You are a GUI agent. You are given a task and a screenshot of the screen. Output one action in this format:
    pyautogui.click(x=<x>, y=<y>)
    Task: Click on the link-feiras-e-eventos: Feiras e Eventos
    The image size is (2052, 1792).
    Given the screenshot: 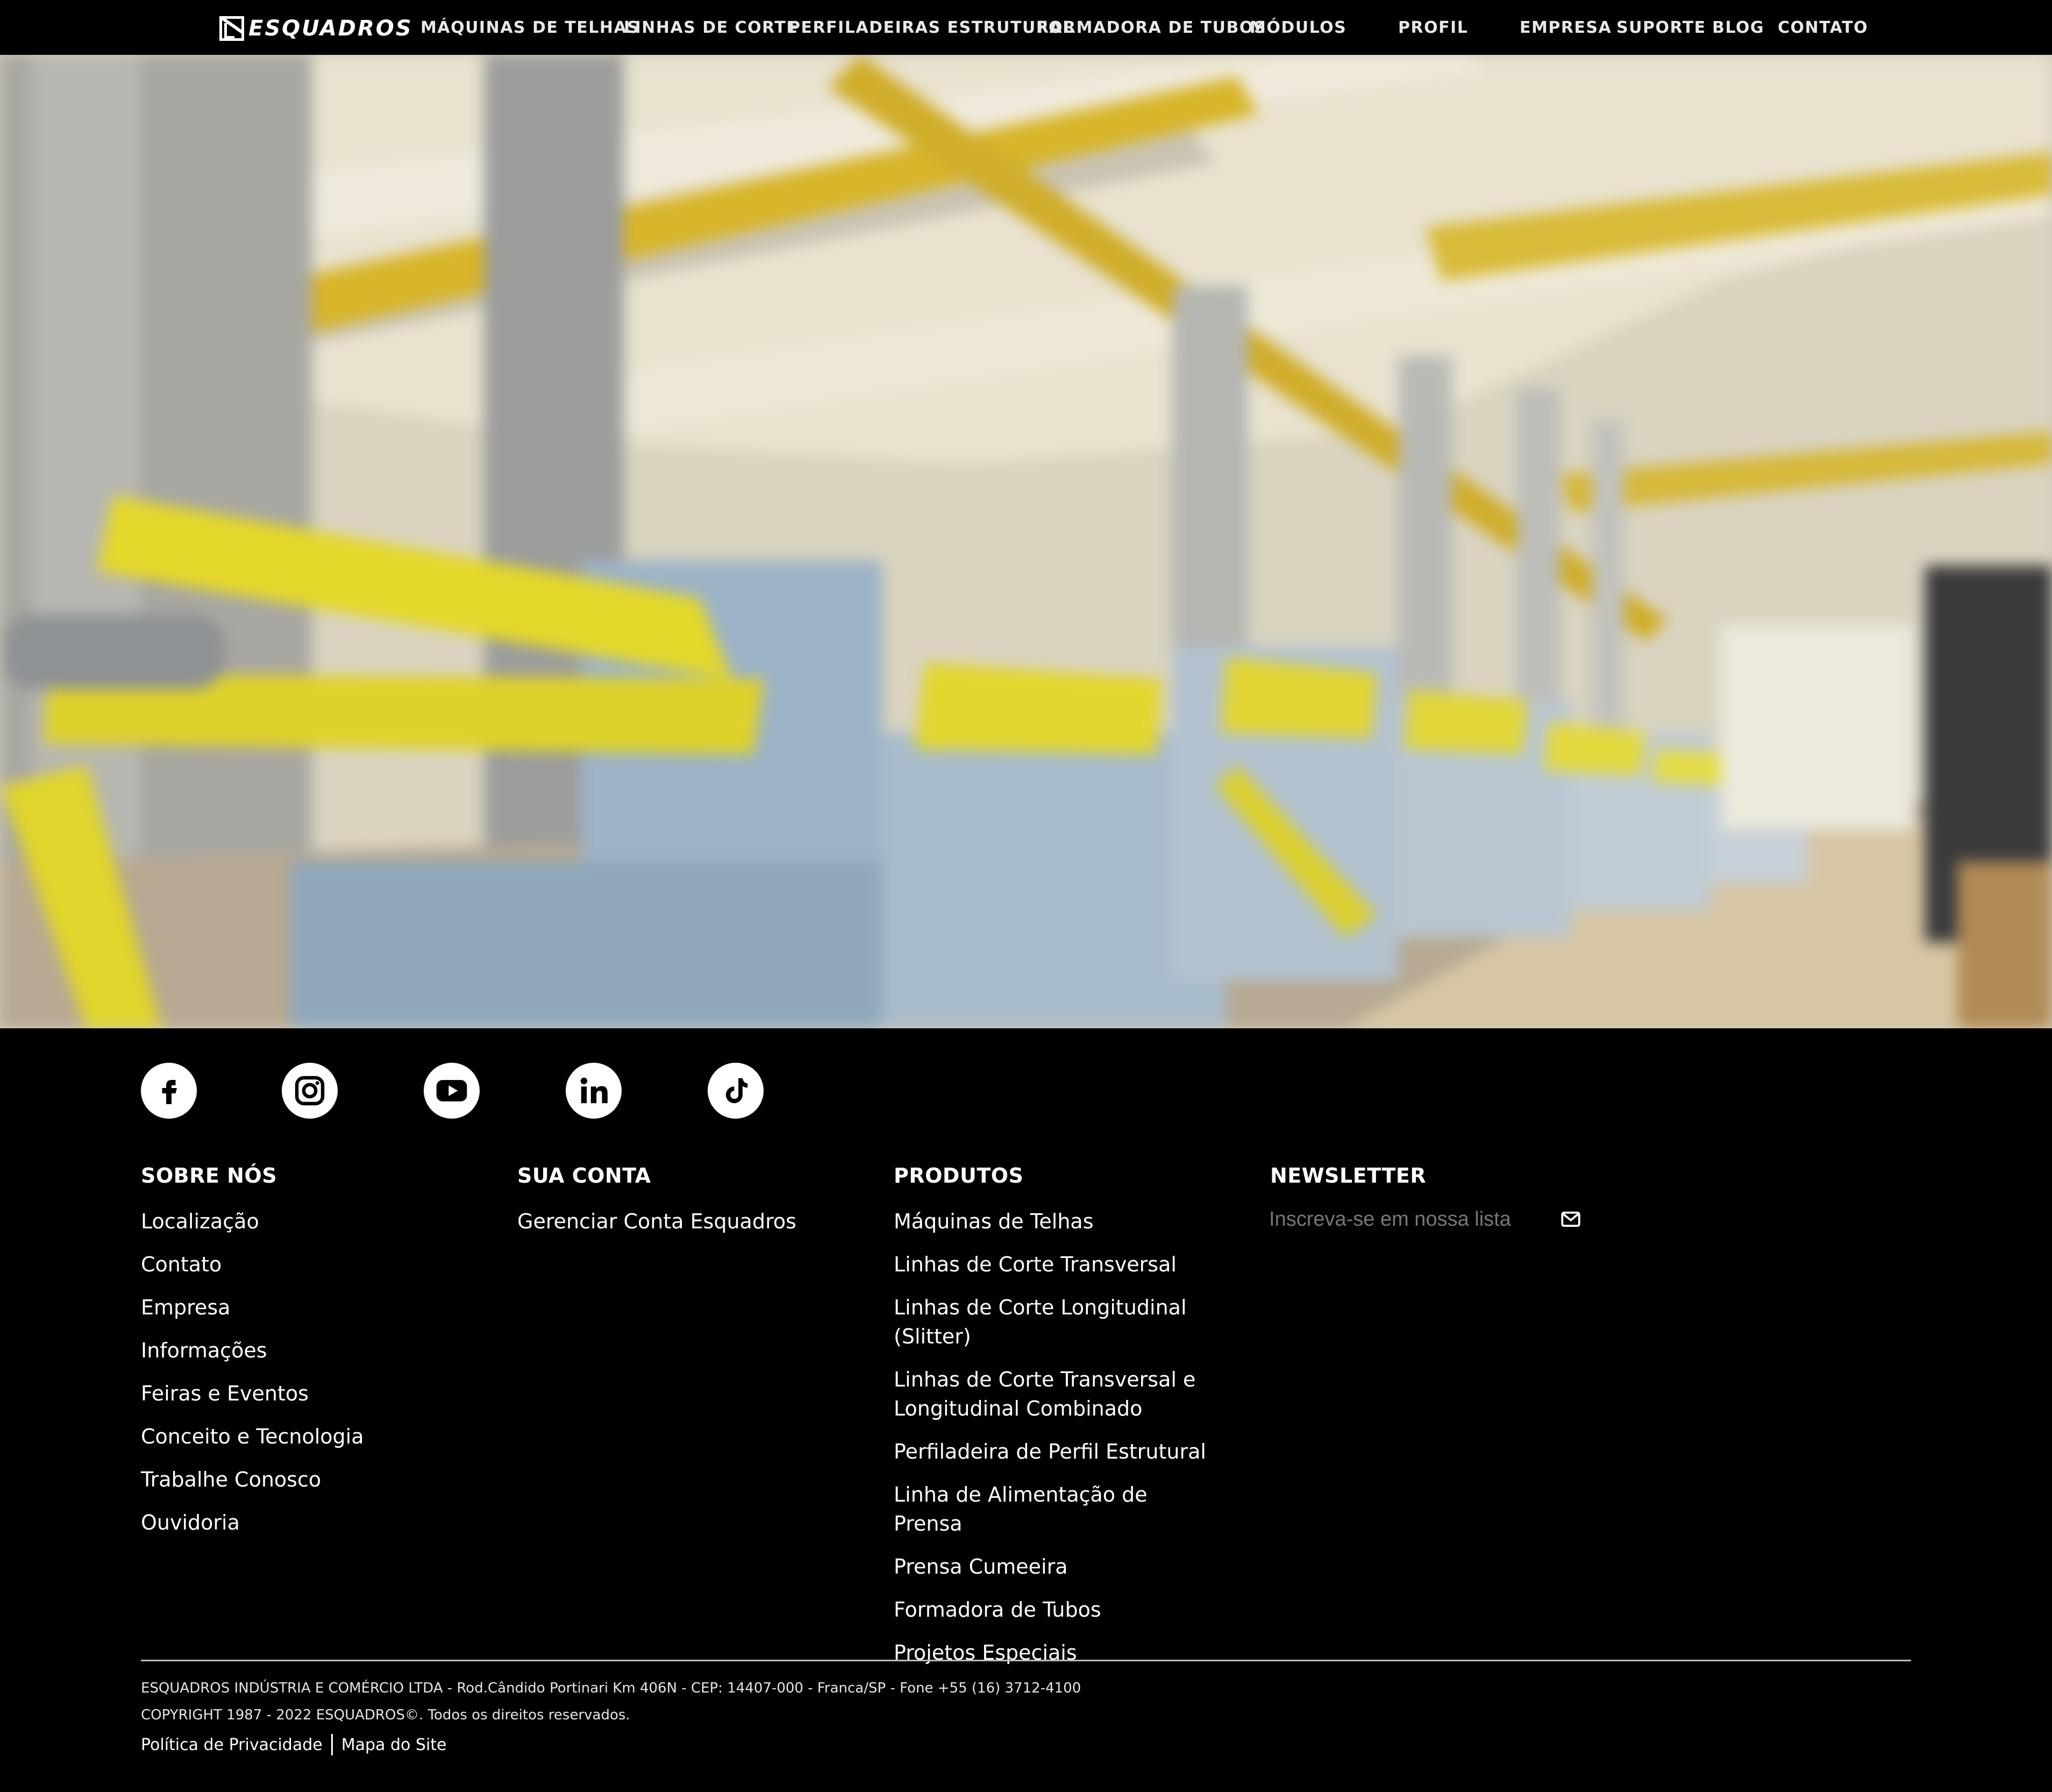 What is the action you would take?
    pyautogui.click(x=252, y=1393)
    